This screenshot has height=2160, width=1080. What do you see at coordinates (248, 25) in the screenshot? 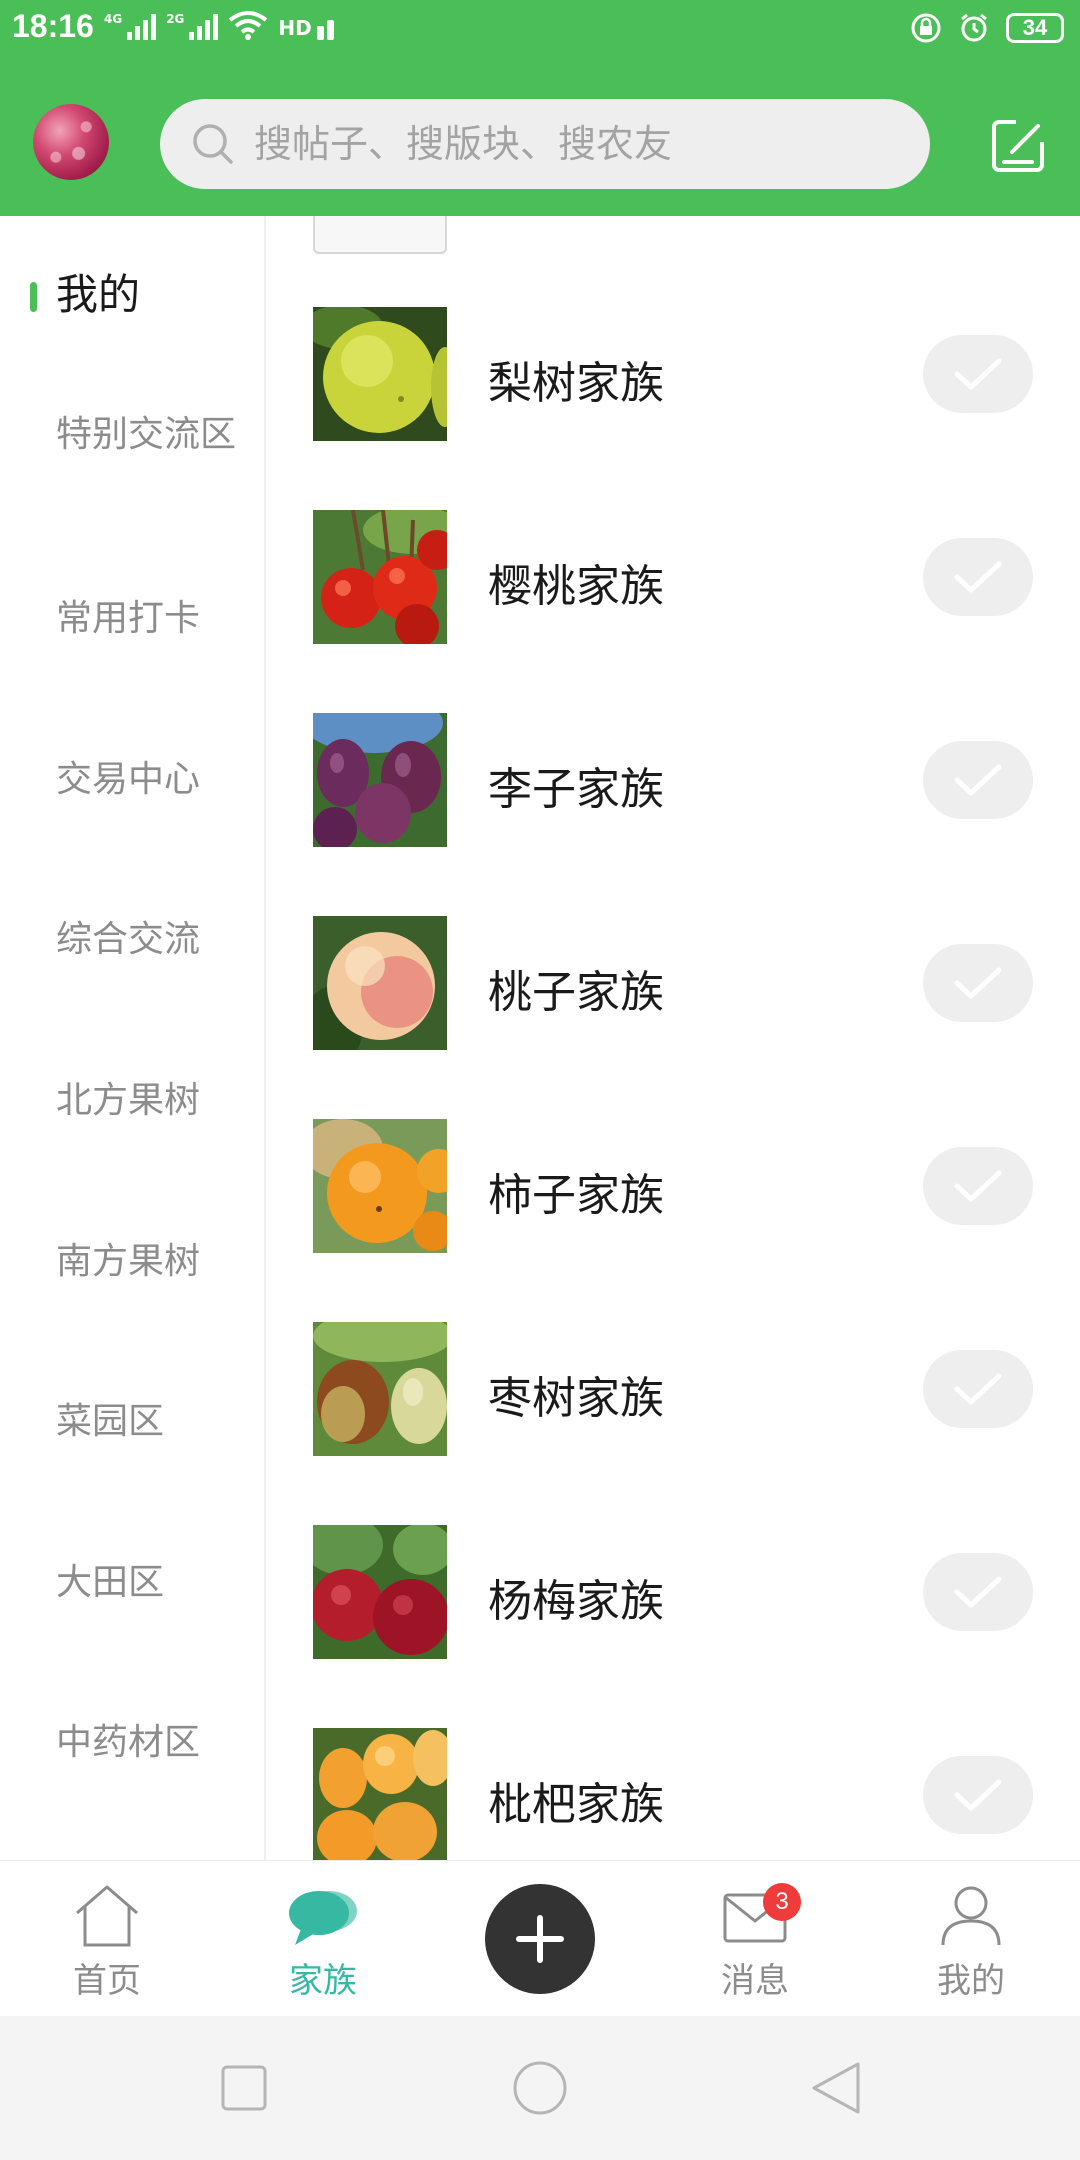
I see `wifi-icon` at bounding box center [248, 25].